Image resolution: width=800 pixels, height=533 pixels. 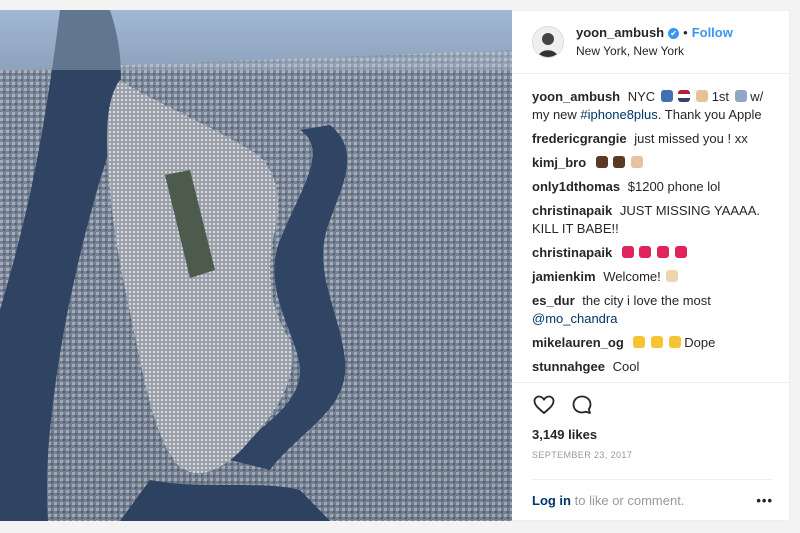 What do you see at coordinates (620, 33) in the screenshot?
I see `post-username: yoon_ambush` at bounding box center [620, 33].